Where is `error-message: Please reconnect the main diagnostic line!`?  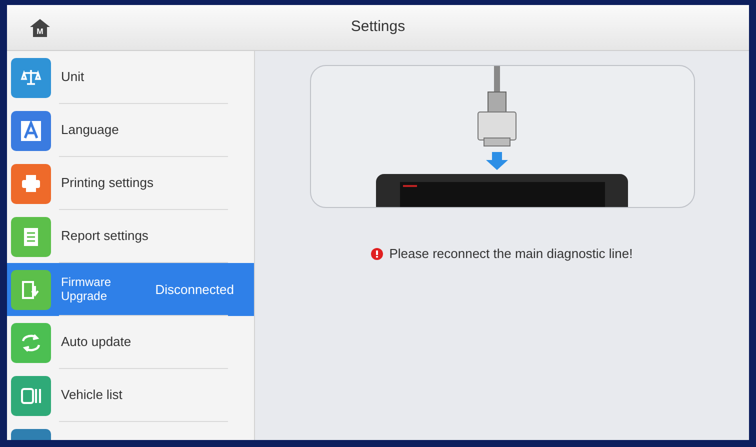
error-message: Please reconnect the main diagnostic line! is located at coordinates (511, 254).